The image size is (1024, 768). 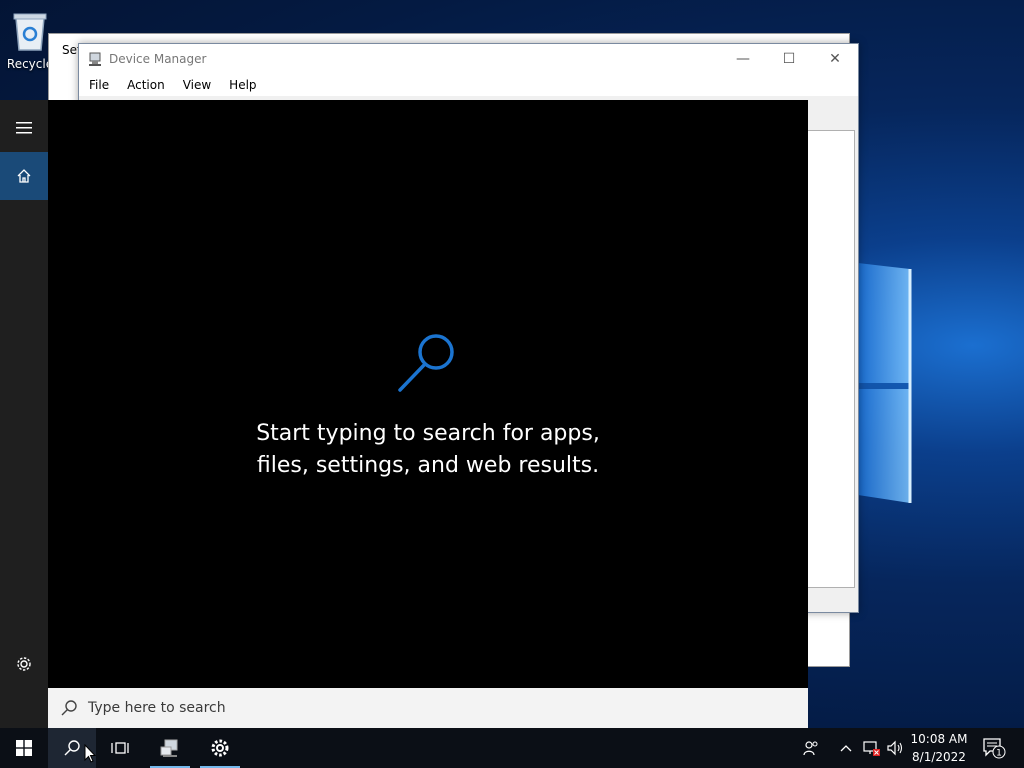 What do you see at coordinates (789, 59) in the screenshot?
I see `maximize-button: ☐` at bounding box center [789, 59].